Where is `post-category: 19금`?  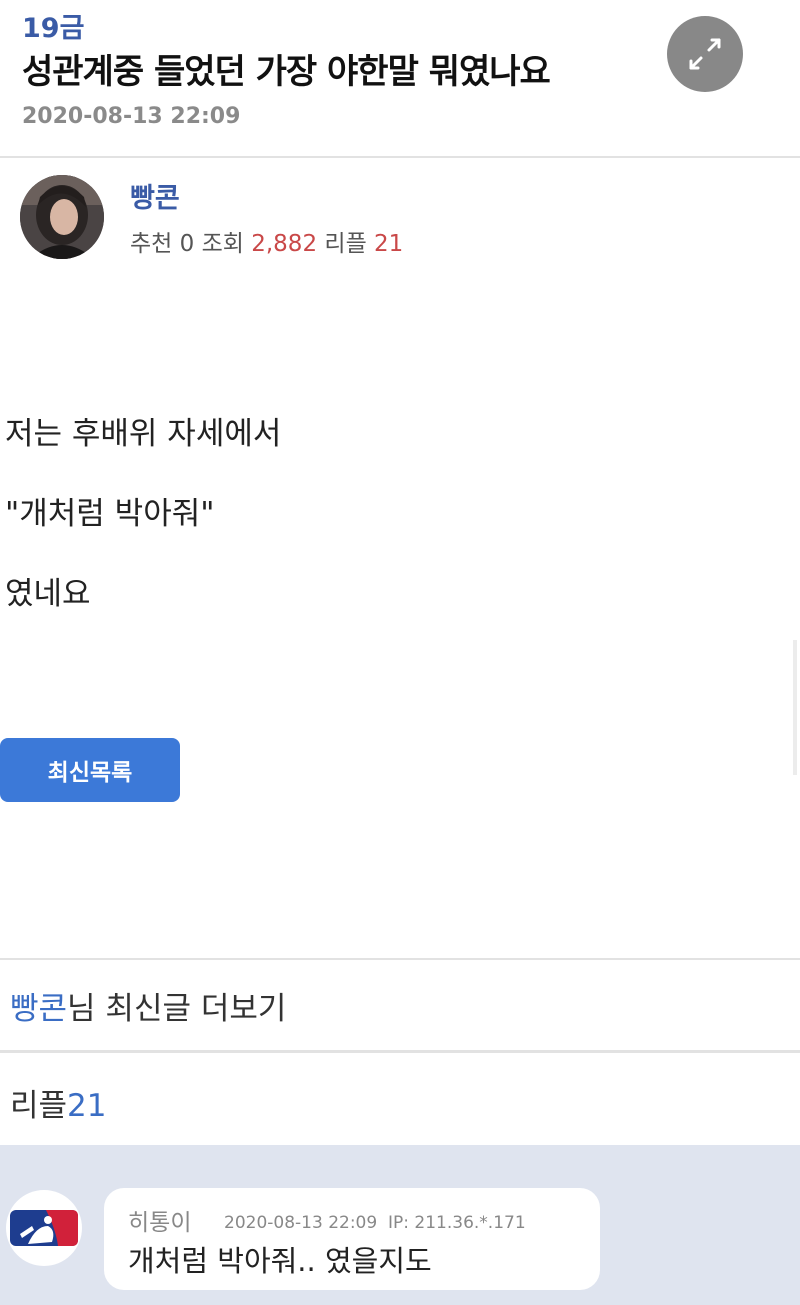 post-category: 19금 is located at coordinates (53, 25).